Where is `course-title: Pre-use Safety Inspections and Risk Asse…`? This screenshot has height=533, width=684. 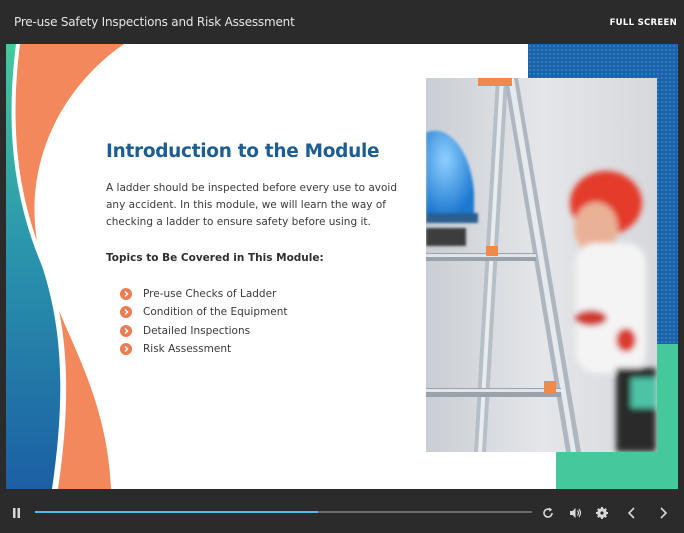
course-title: Pre-use Safety Inspections and Risk Asse… is located at coordinates (154, 22).